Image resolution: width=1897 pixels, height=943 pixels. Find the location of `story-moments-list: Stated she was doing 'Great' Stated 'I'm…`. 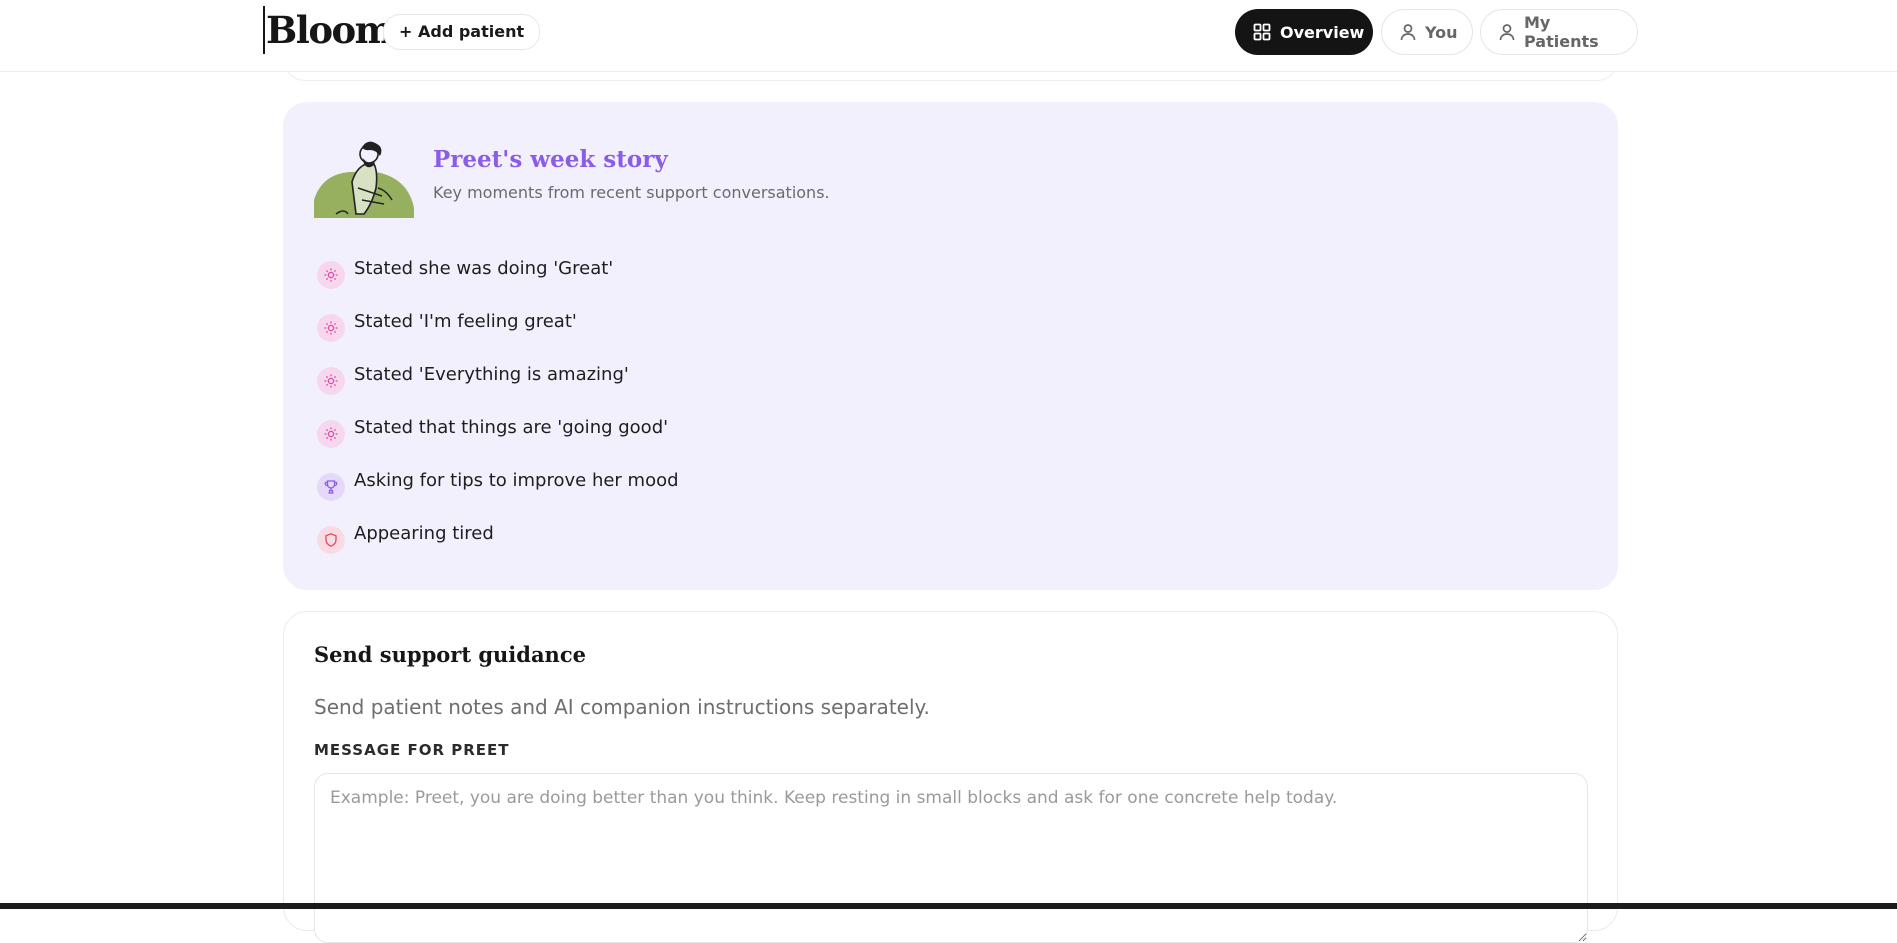

story-moments-list: Stated she was doing 'Great' Stated 'I'm… is located at coordinates (498, 415).